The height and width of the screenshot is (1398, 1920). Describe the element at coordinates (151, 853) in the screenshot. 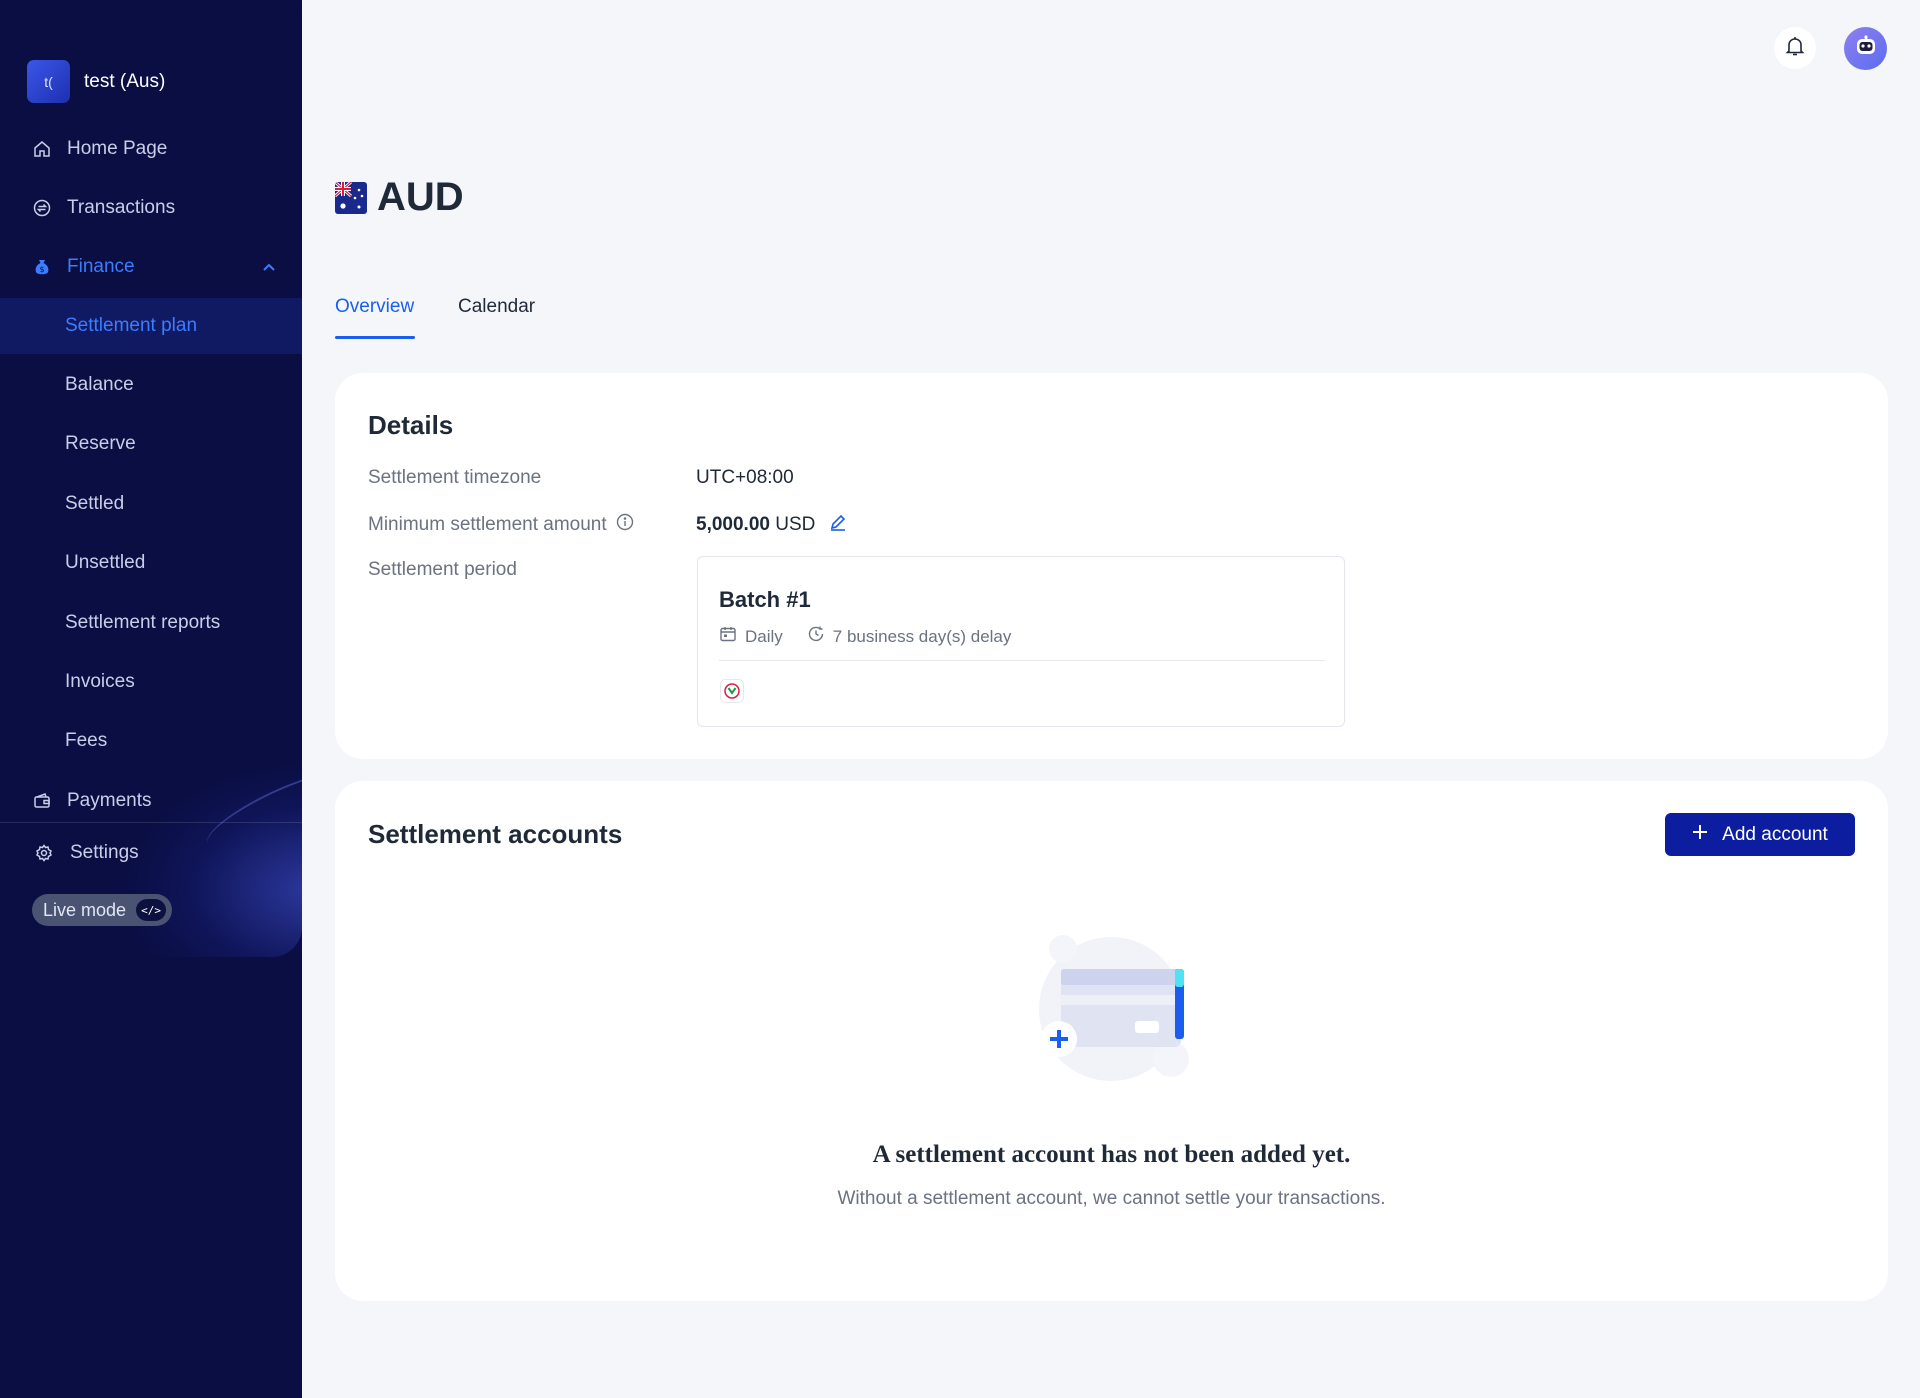

I see `sidebar-item-settings: Settings` at that location.